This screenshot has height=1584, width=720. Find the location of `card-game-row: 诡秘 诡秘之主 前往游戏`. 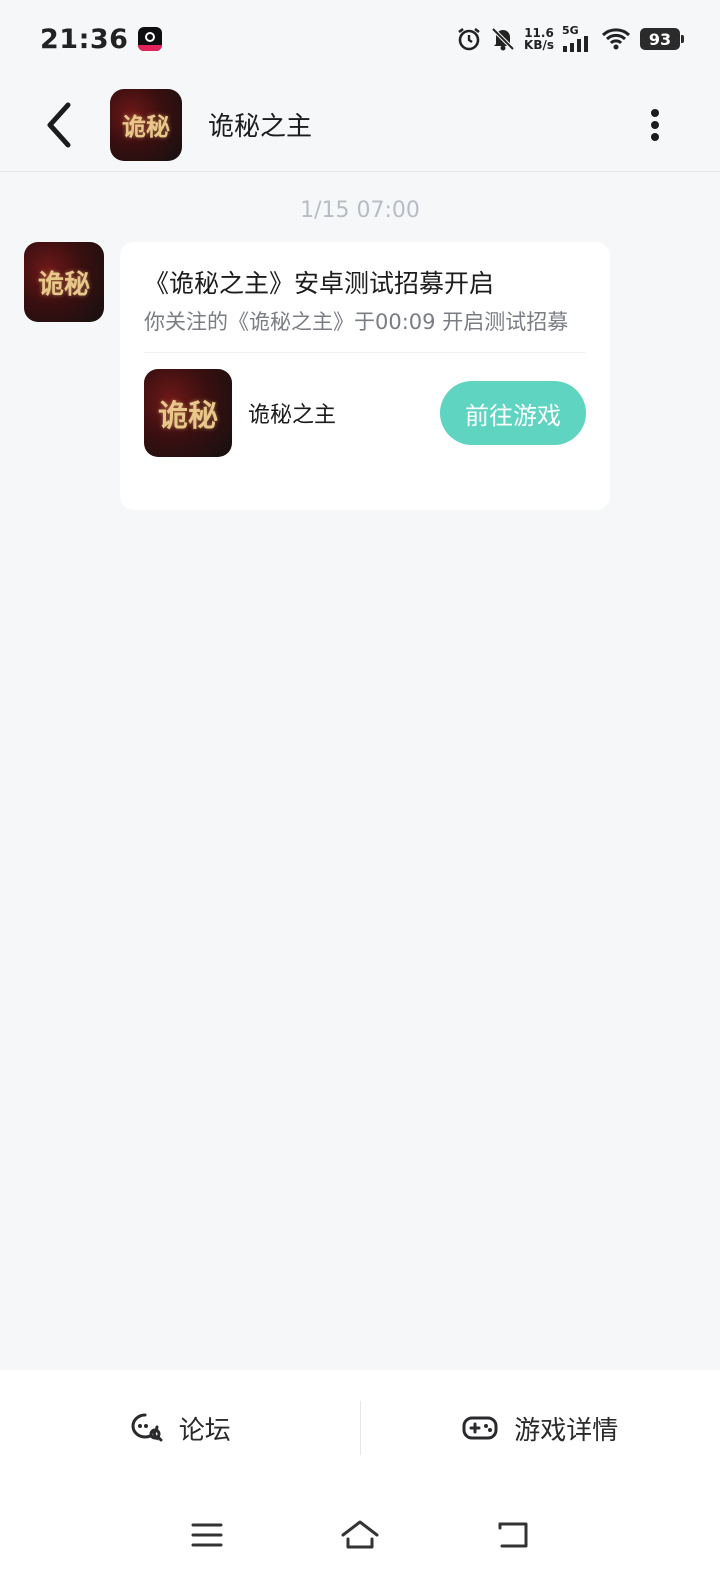

card-game-row: 诡秘 诡秘之主 前往游戏 is located at coordinates (365, 413).